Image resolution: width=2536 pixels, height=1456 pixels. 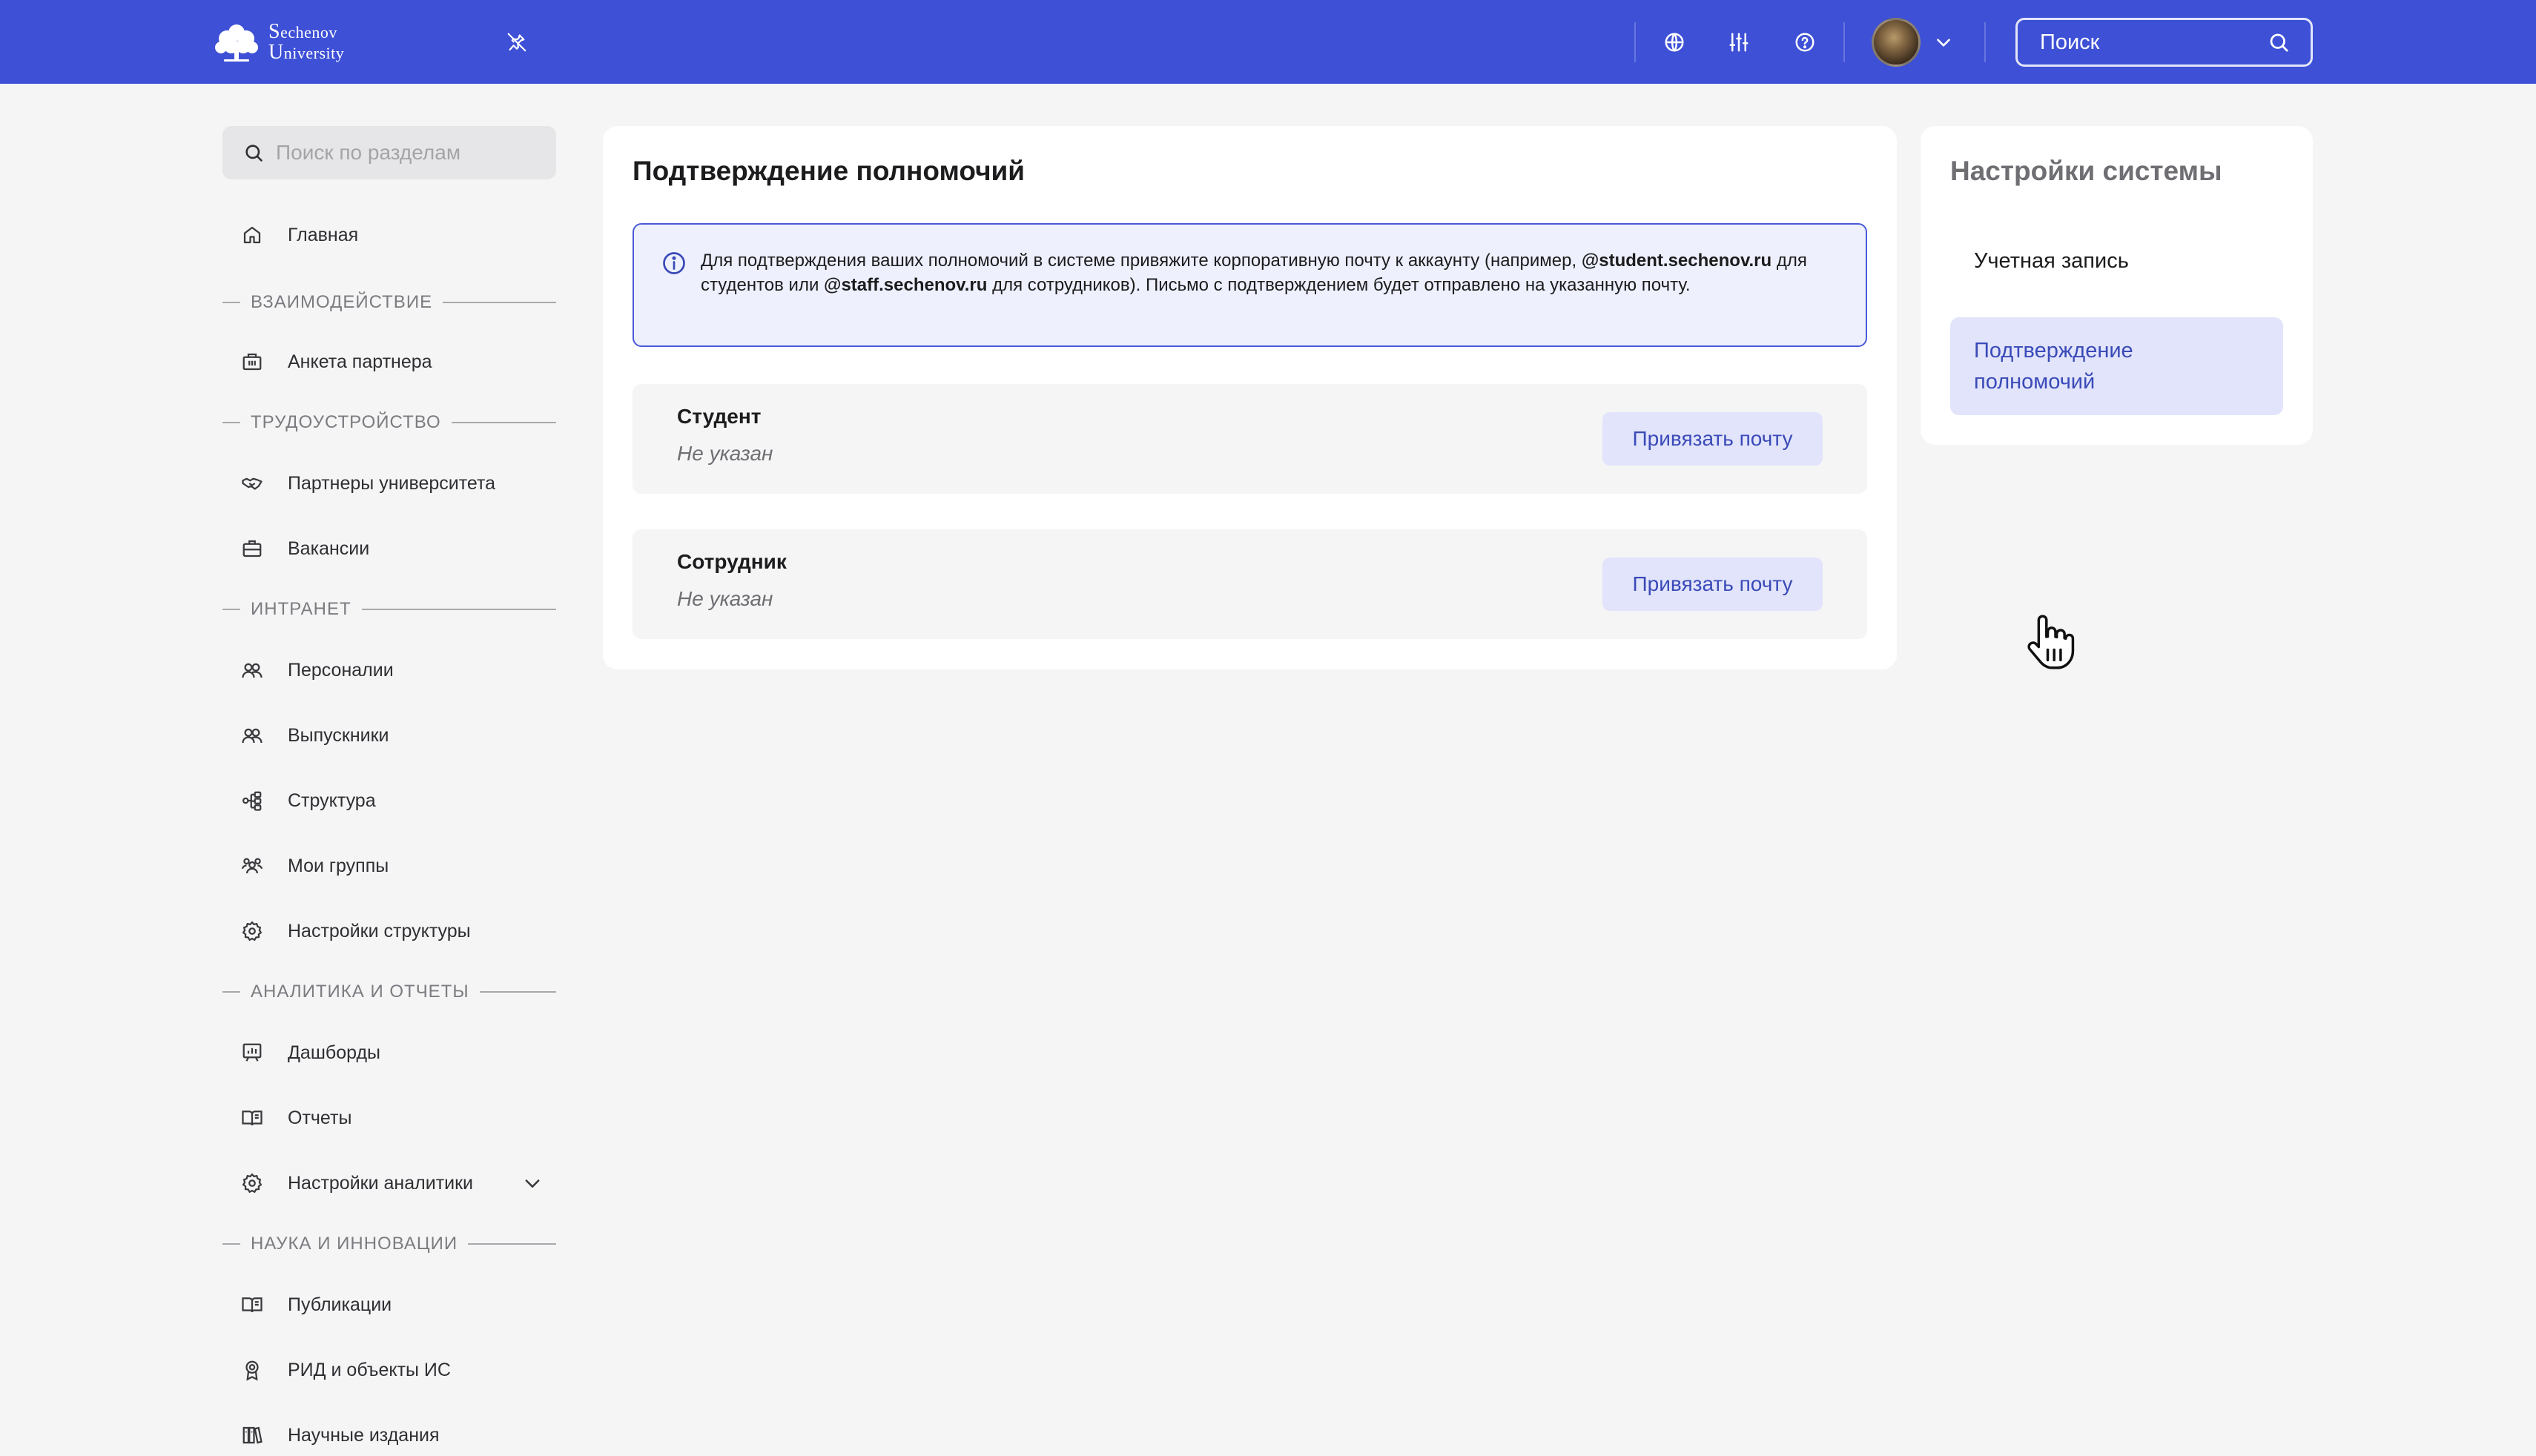 What do you see at coordinates (1268, 42) in the screenshot?
I see `top-bar: Sechenov University` at bounding box center [1268, 42].